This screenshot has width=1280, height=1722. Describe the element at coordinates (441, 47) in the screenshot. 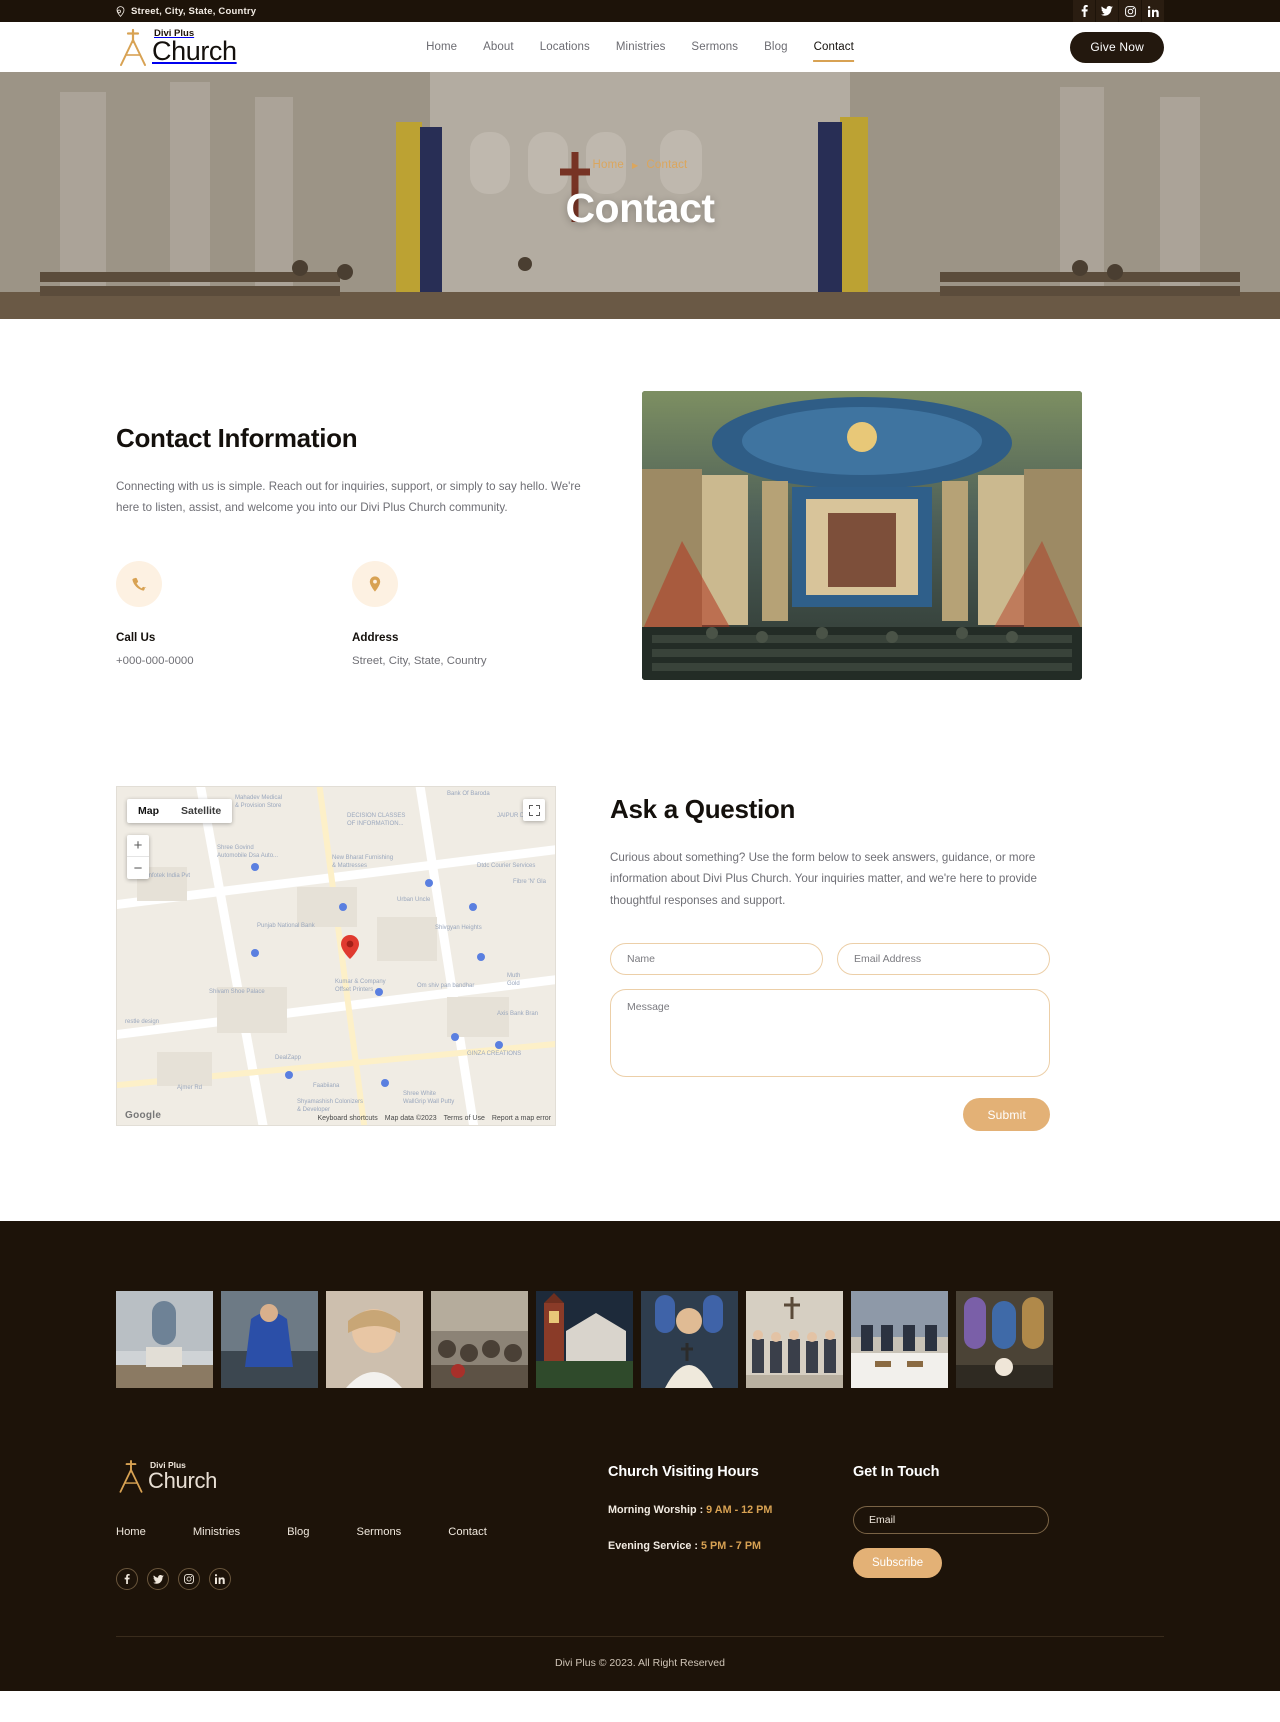

I see `nav-item-home: Home` at that location.